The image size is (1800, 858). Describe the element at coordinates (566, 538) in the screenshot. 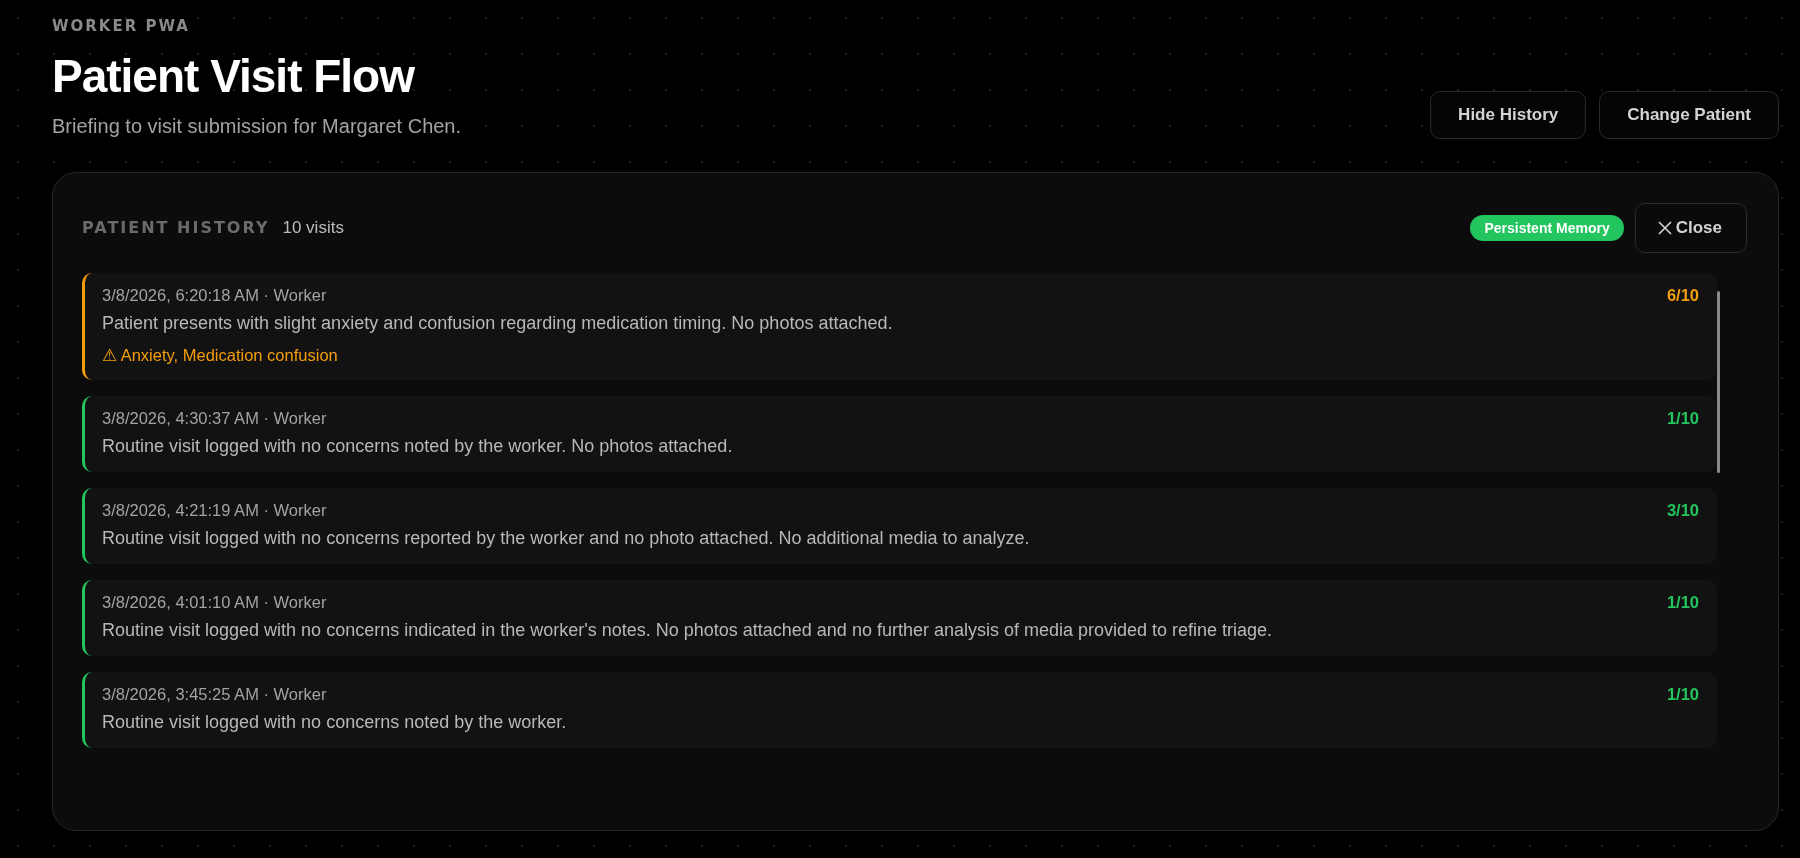

I see `visit-note: Routine visit logged with no concerns reported by the worker and no photo attached. No additional media to analyze.` at that location.